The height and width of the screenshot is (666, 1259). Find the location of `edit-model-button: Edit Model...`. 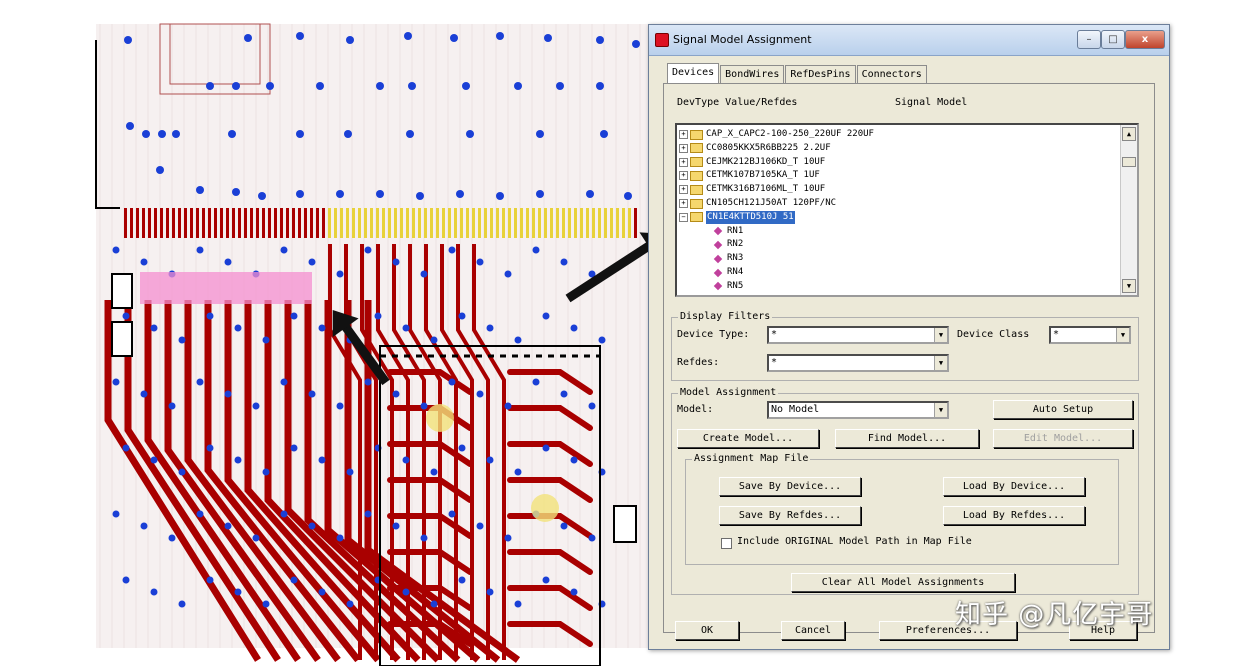

edit-model-button: Edit Model... is located at coordinates (1063, 438).